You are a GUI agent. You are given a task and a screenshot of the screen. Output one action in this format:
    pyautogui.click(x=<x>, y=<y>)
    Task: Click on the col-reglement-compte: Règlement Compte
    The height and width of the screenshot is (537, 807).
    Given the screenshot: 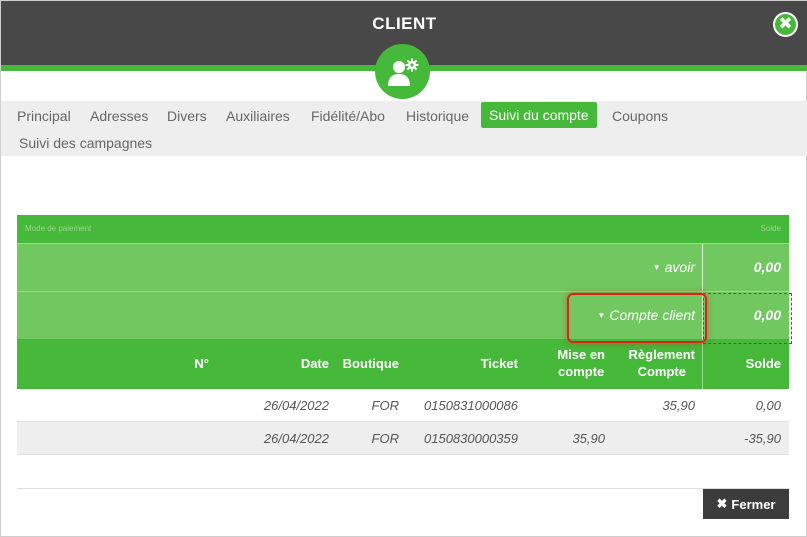 What is the action you would take?
    pyautogui.click(x=661, y=363)
    